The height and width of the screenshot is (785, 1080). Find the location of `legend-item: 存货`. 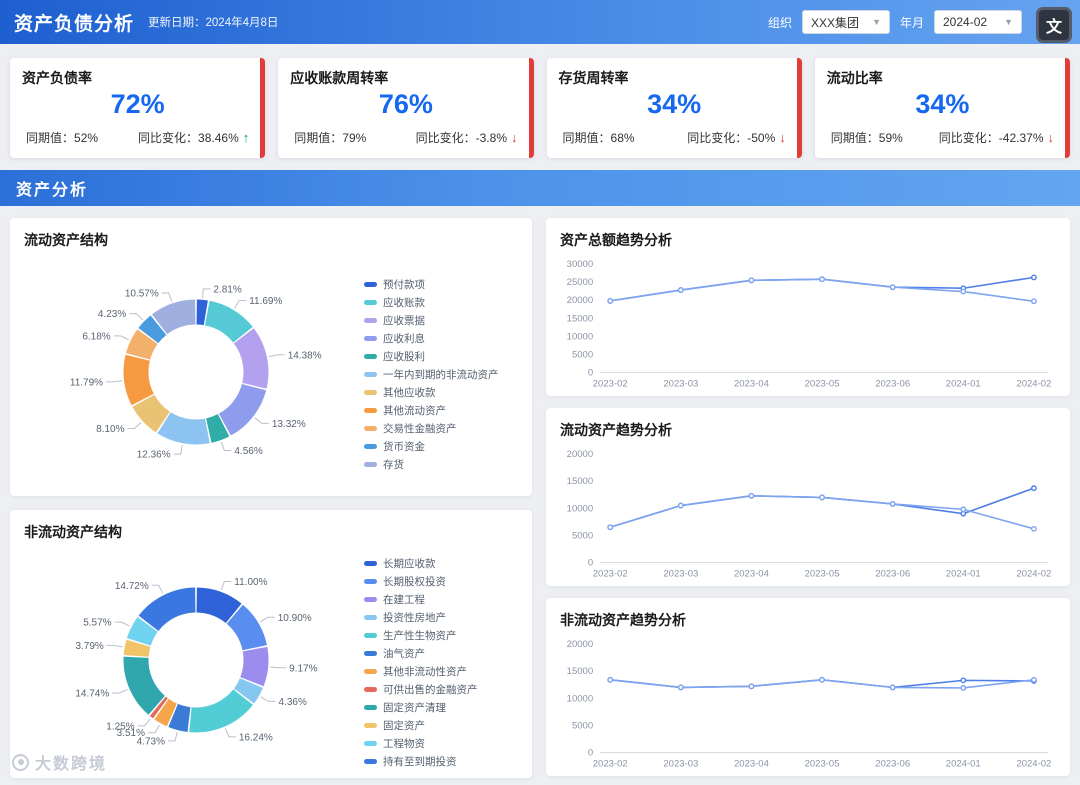

legend-item: 存货 is located at coordinates (441, 464).